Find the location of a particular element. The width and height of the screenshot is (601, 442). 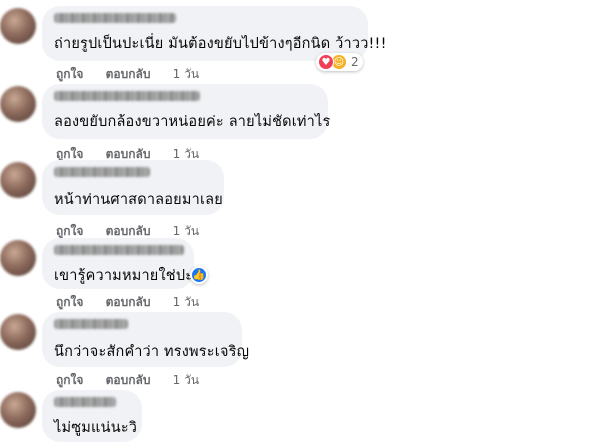

comment-text: เขารู้ความหมายใช่ปะ is located at coordinates (124, 276).